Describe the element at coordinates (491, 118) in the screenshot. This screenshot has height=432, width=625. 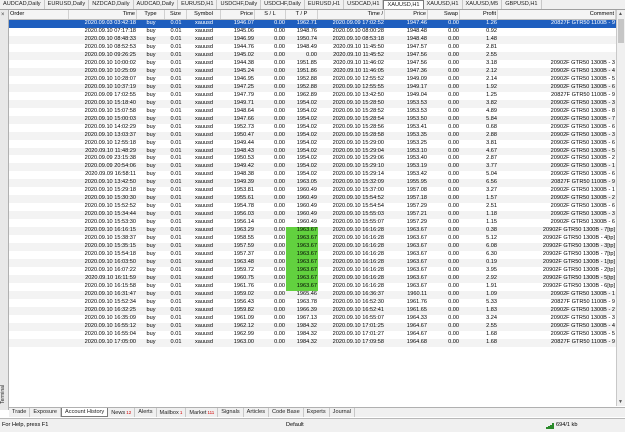
I see `cell-profit: 5.84` at that location.